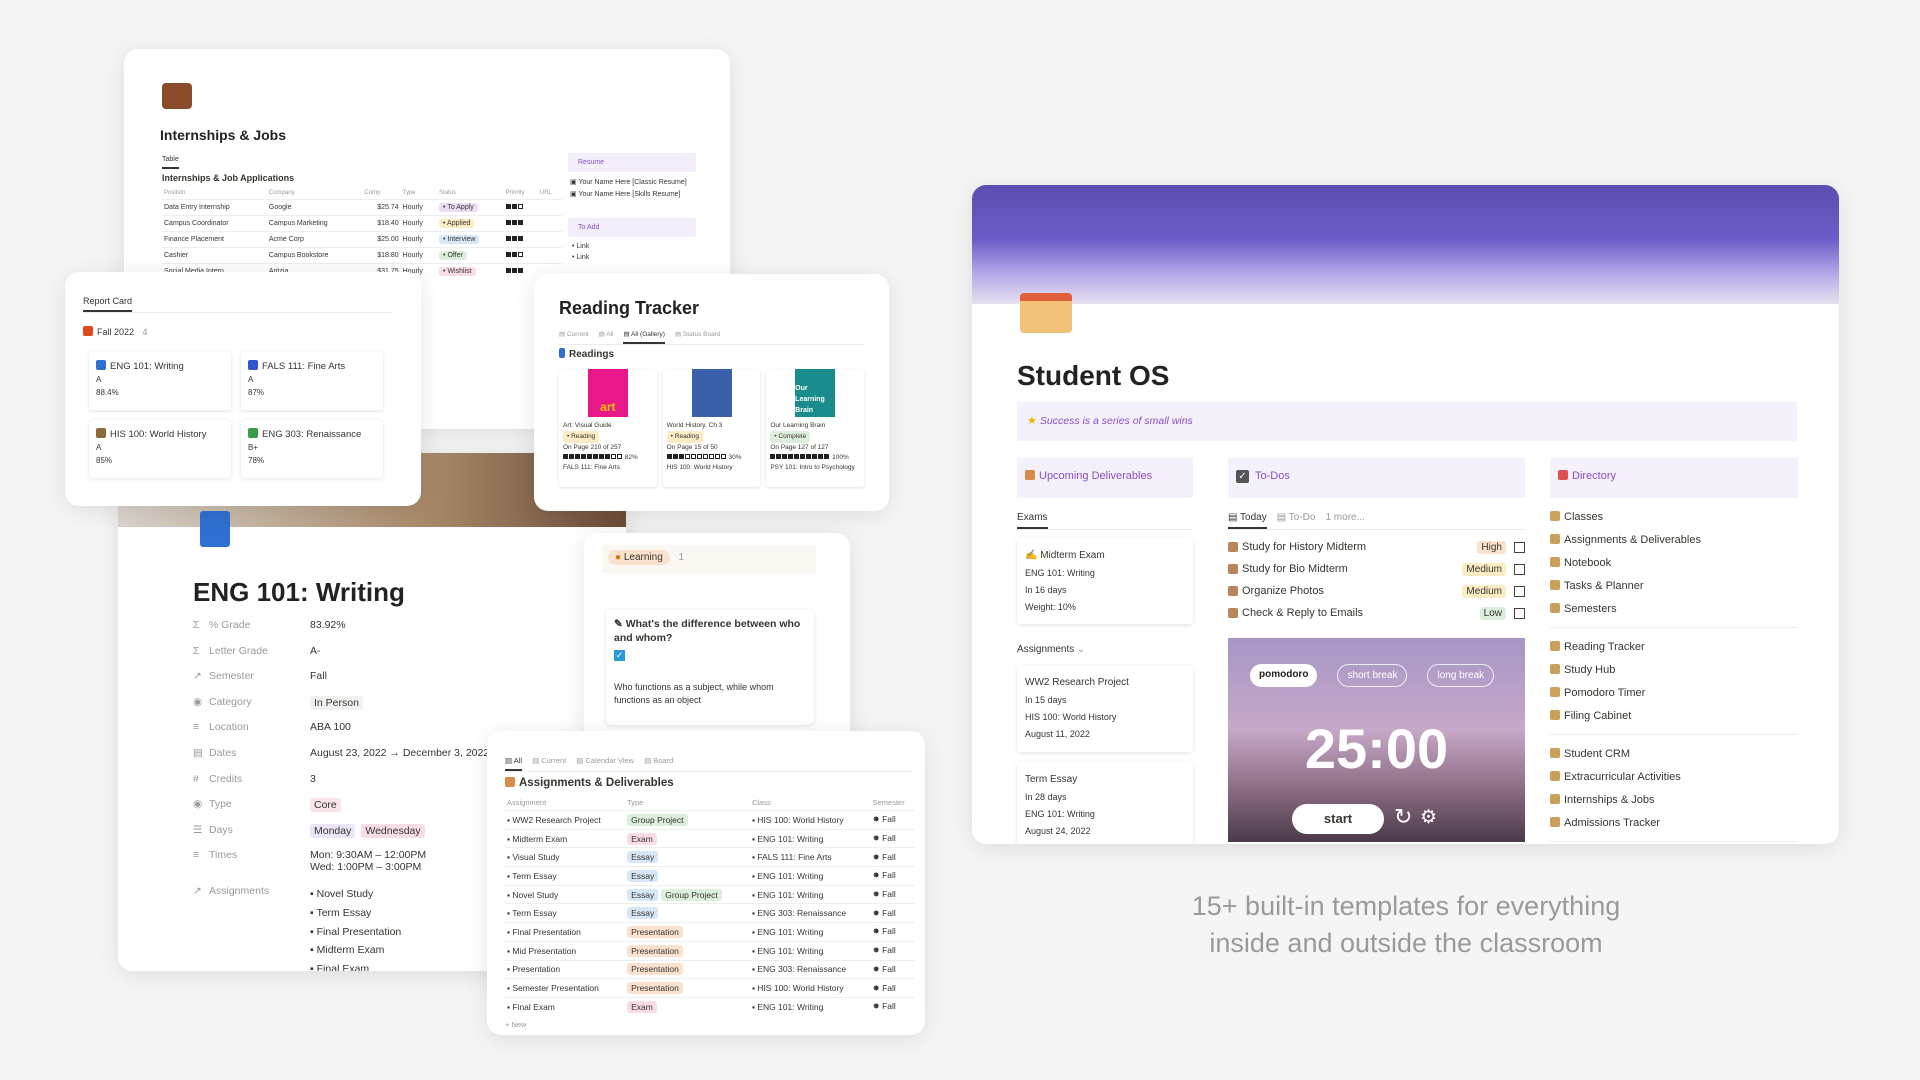 This screenshot has height=1080, width=1920. What do you see at coordinates (812, 468) in the screenshot?
I see `course: PSY 101: Intro to Psychology` at bounding box center [812, 468].